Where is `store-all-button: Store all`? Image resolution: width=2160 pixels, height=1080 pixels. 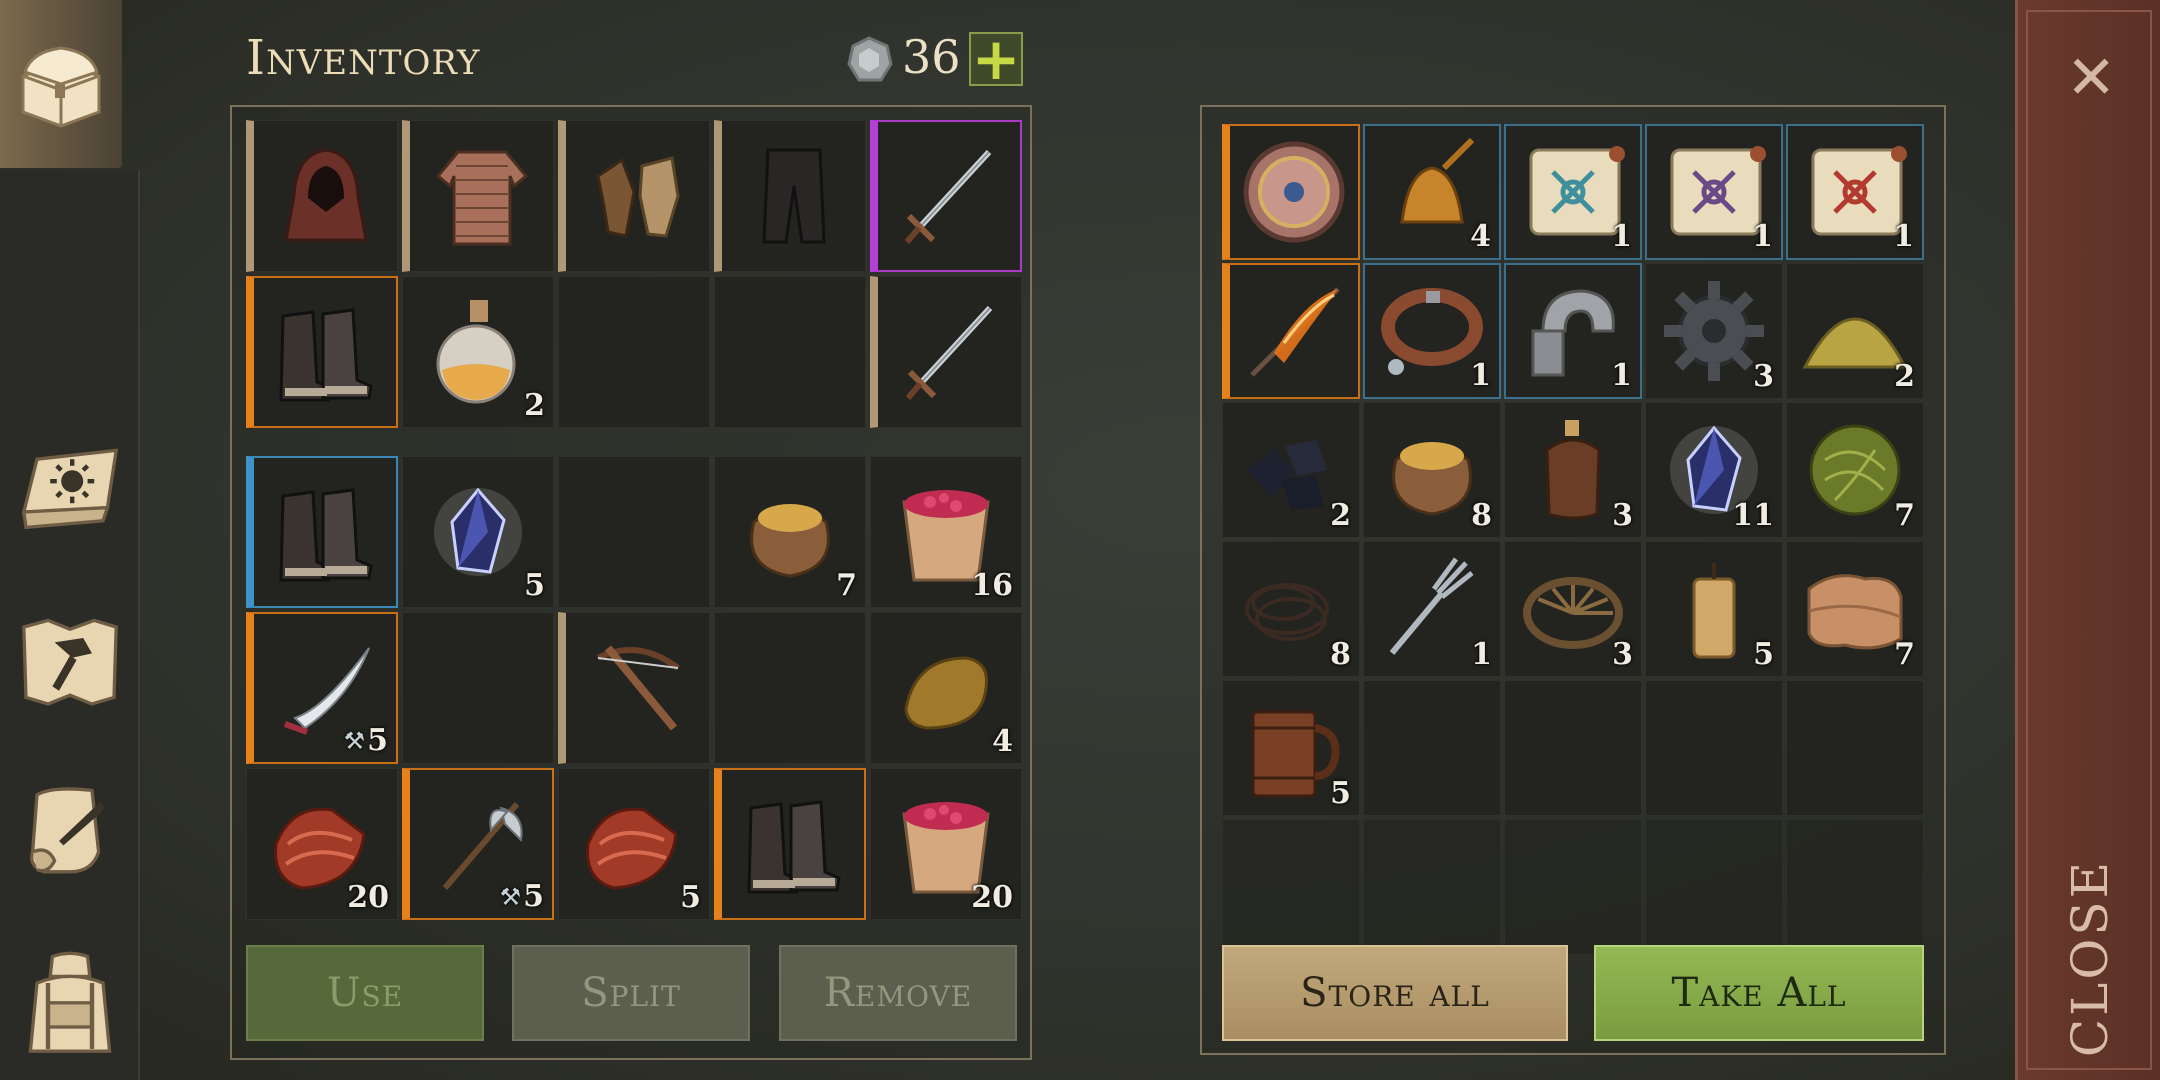 store-all-button: Store all is located at coordinates (1395, 993).